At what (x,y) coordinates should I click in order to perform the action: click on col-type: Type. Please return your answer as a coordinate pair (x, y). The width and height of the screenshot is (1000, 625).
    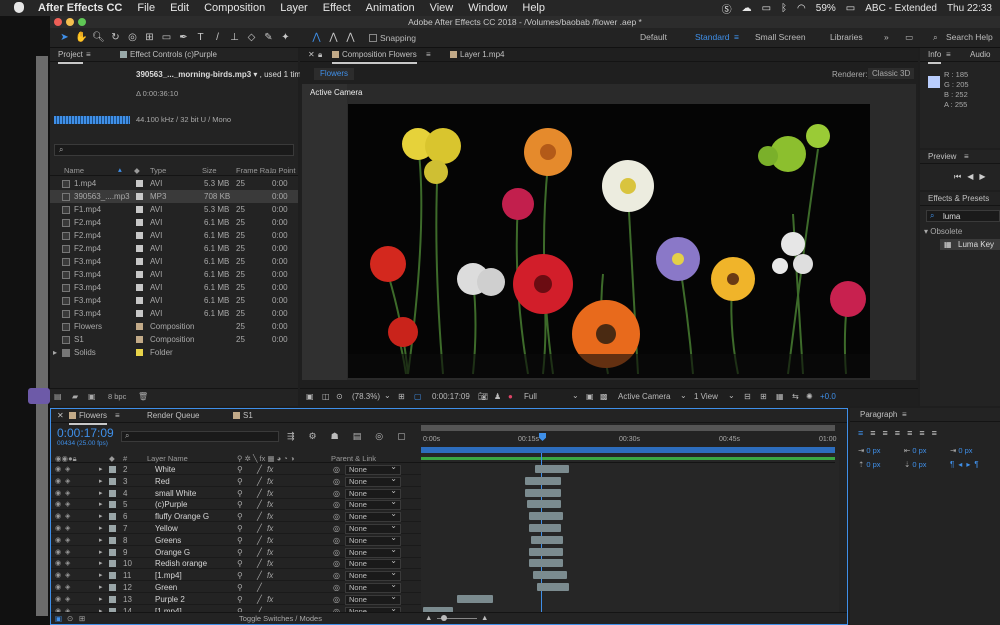
    Looking at the image, I should click on (158, 170).